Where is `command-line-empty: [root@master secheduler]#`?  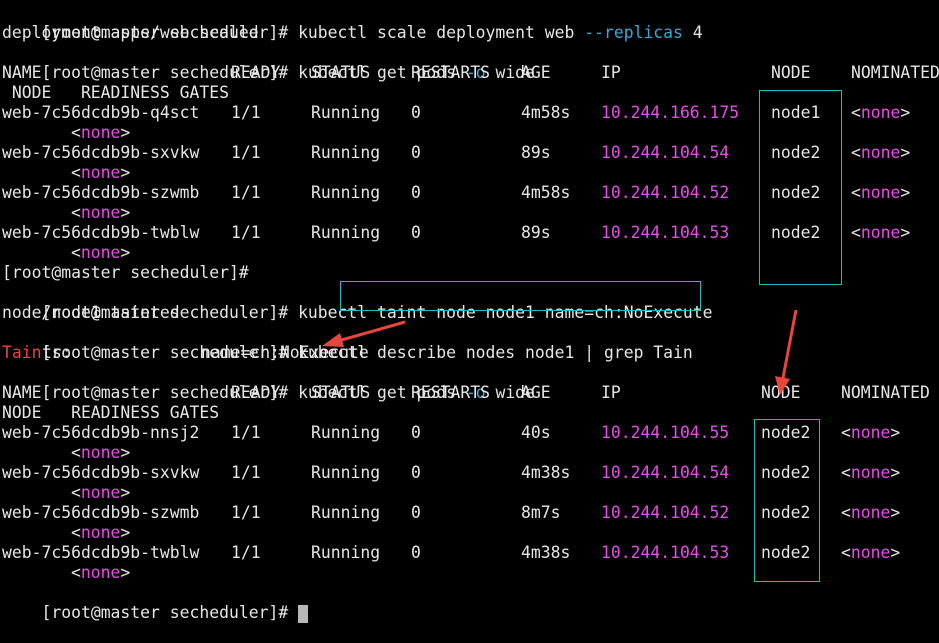 command-line-empty: [root@master secheduler]# is located at coordinates (130, 272).